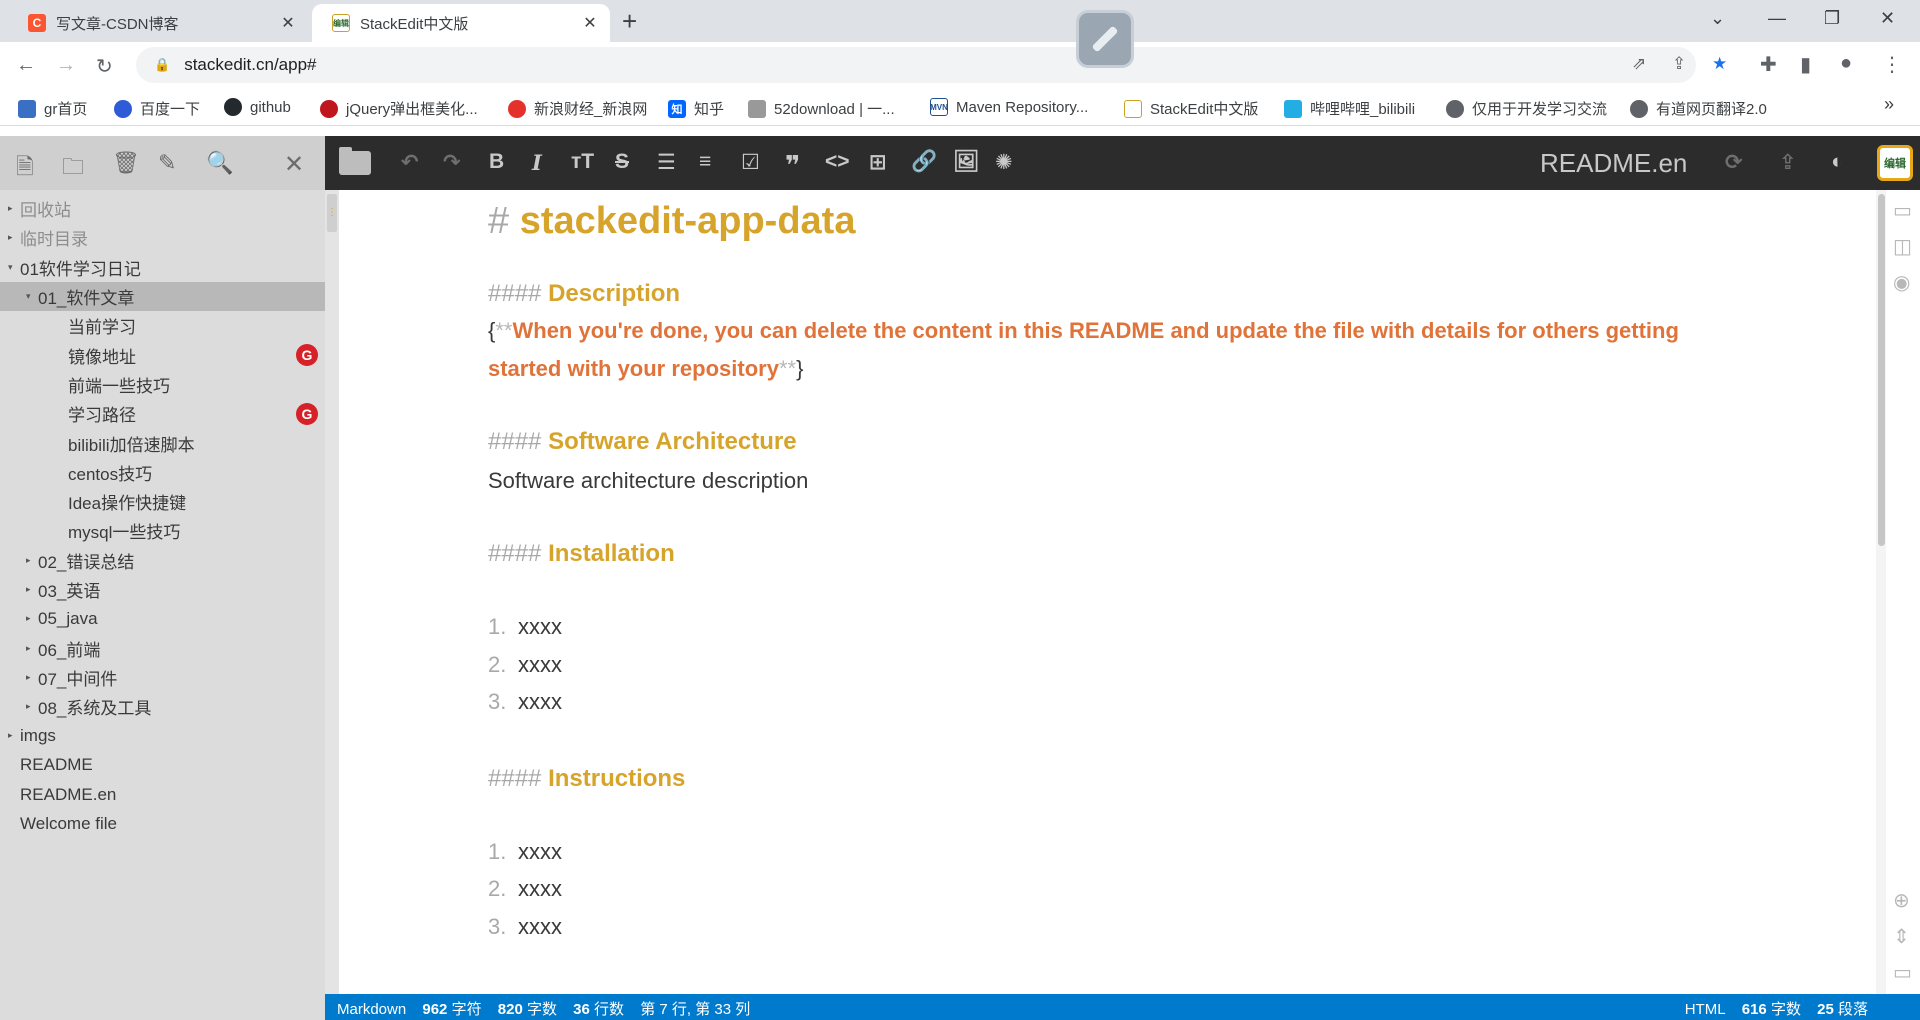 The height and width of the screenshot is (1020, 1920). What do you see at coordinates (162, 823) in the screenshot?
I see `tree-item: Welcome file` at bounding box center [162, 823].